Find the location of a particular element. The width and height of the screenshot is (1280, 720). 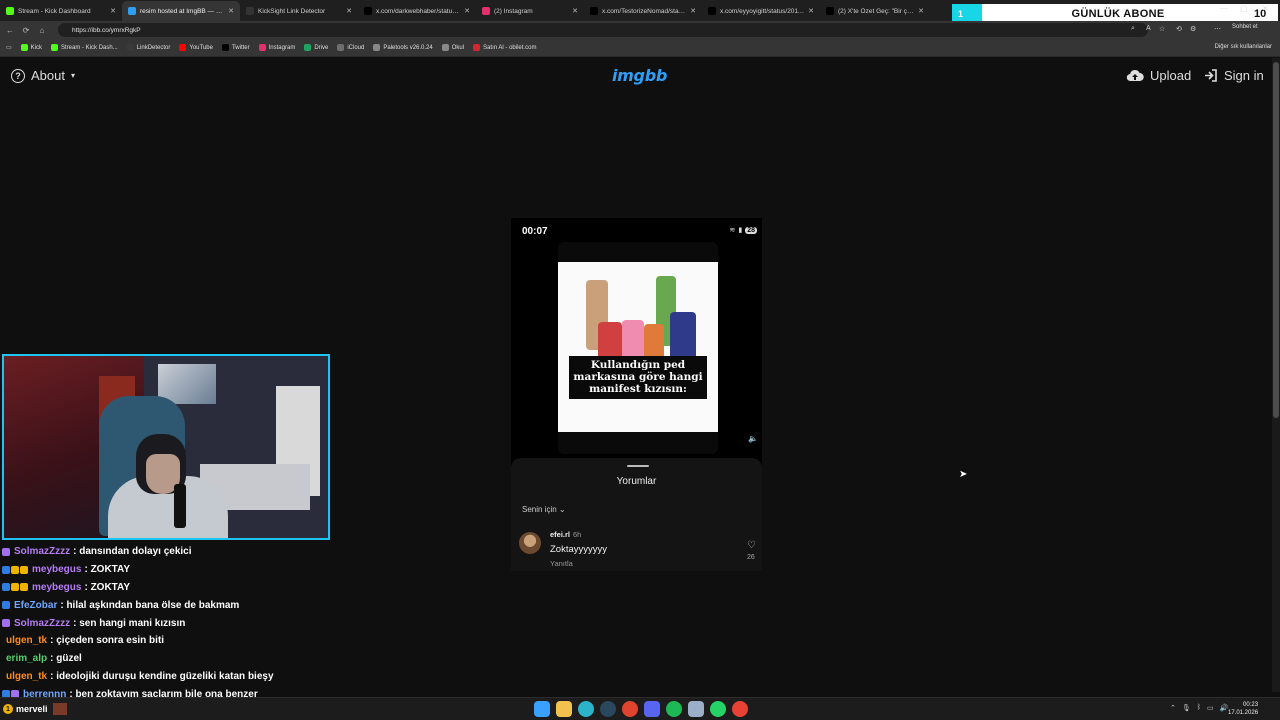

bookmark-item: Okul is located at coordinates (452, 47).